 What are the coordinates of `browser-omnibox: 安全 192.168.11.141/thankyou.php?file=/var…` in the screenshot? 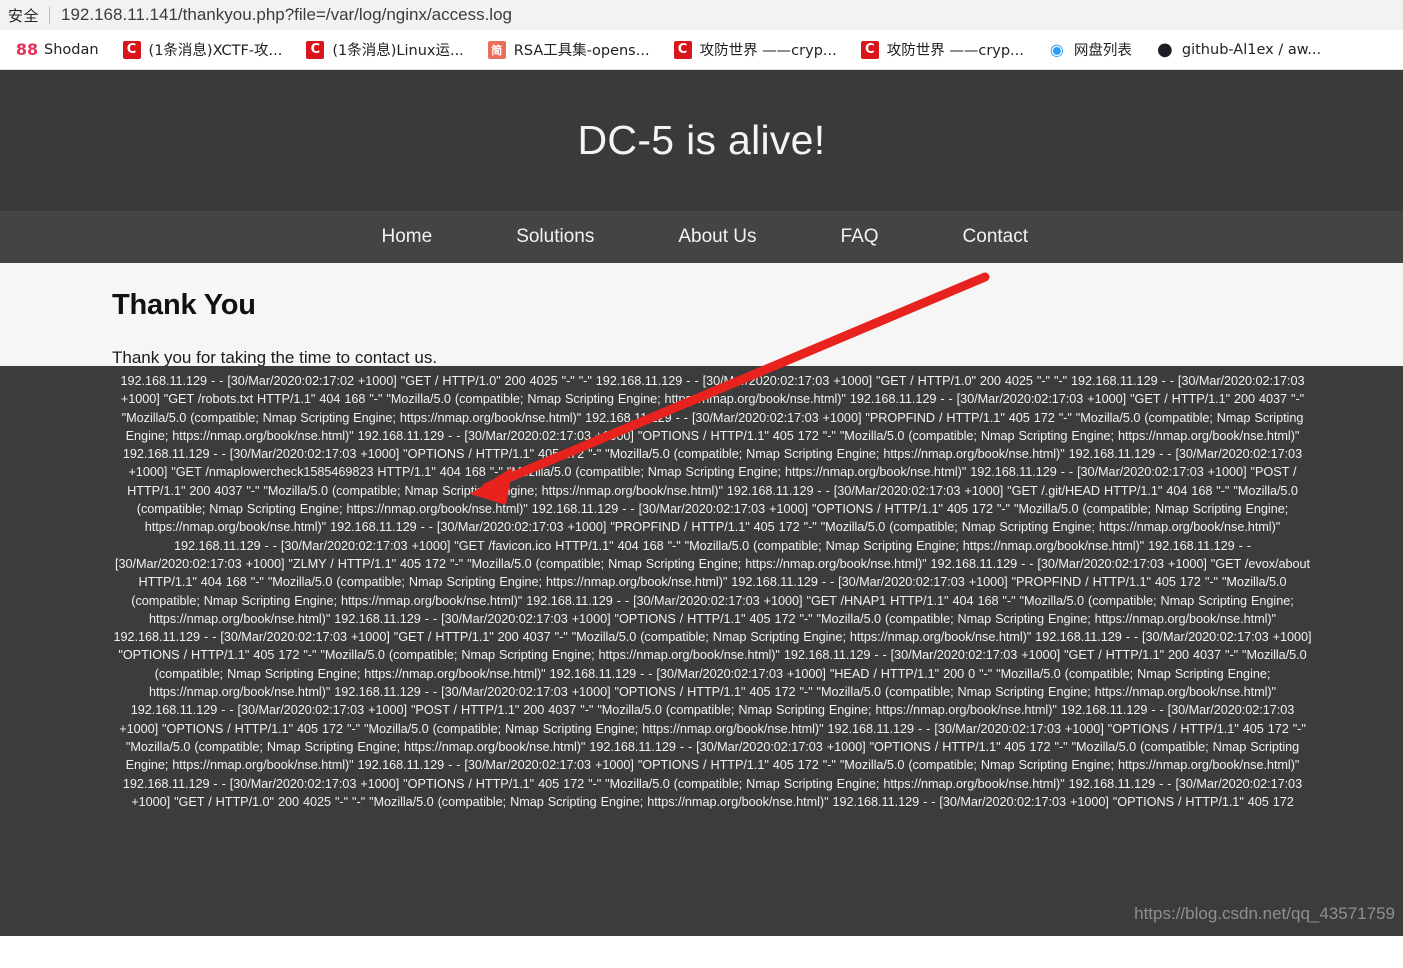 It's located at (701, 15).